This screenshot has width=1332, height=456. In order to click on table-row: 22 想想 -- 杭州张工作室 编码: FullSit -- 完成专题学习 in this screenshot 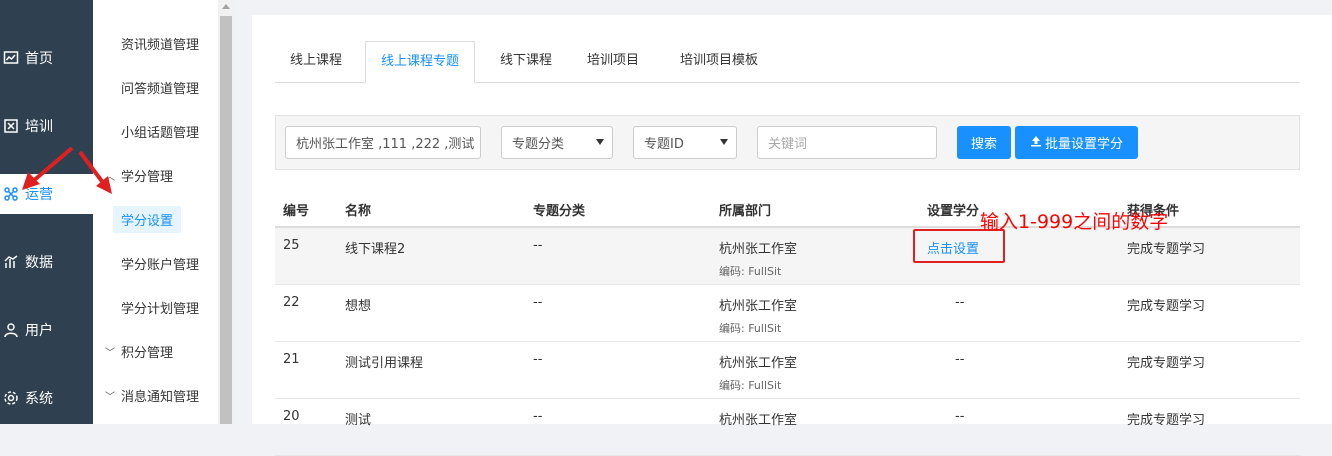, I will do `click(787, 313)`.